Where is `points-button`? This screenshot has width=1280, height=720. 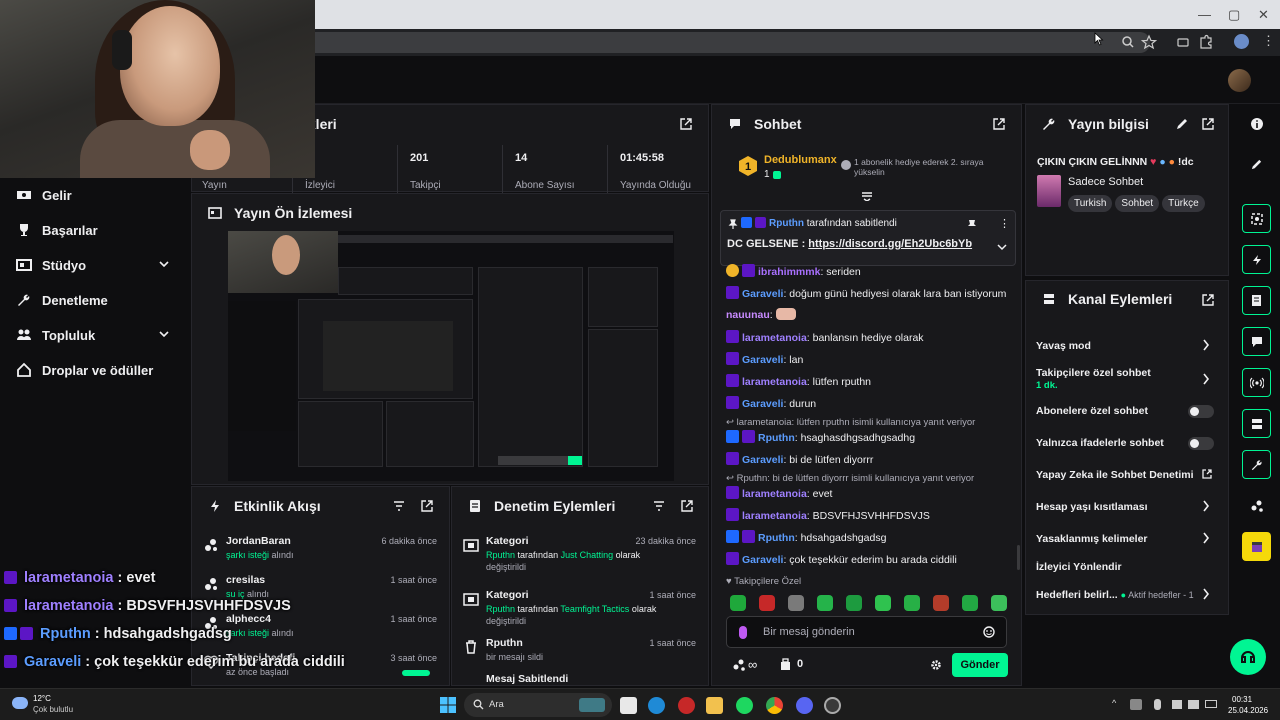 points-button is located at coordinates (1256, 505).